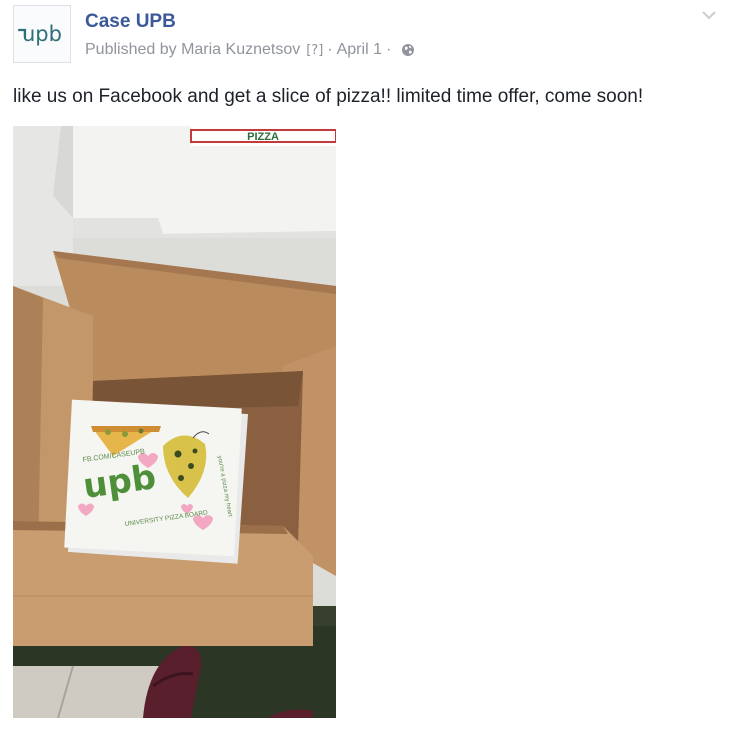  What do you see at coordinates (709, 17) in the screenshot?
I see `chevron-down-icon` at bounding box center [709, 17].